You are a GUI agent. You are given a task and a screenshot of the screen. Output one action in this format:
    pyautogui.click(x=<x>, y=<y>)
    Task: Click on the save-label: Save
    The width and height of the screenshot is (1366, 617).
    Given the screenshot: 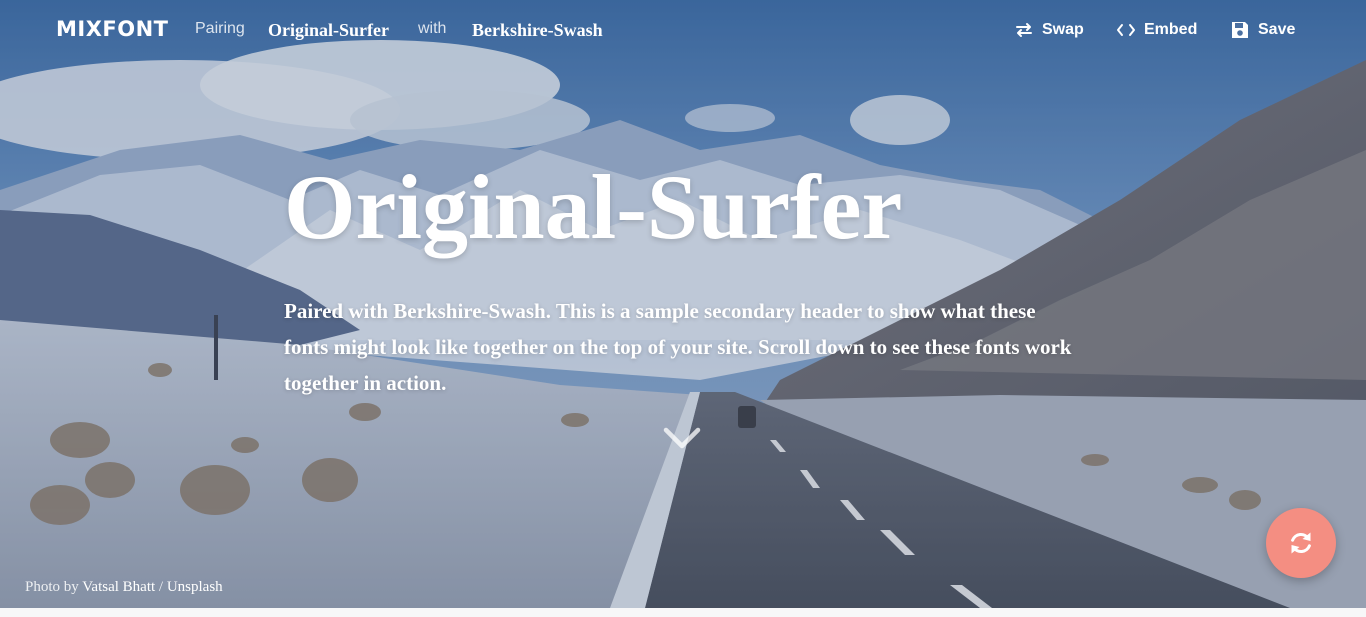 What is the action you would take?
    pyautogui.click(x=1277, y=29)
    